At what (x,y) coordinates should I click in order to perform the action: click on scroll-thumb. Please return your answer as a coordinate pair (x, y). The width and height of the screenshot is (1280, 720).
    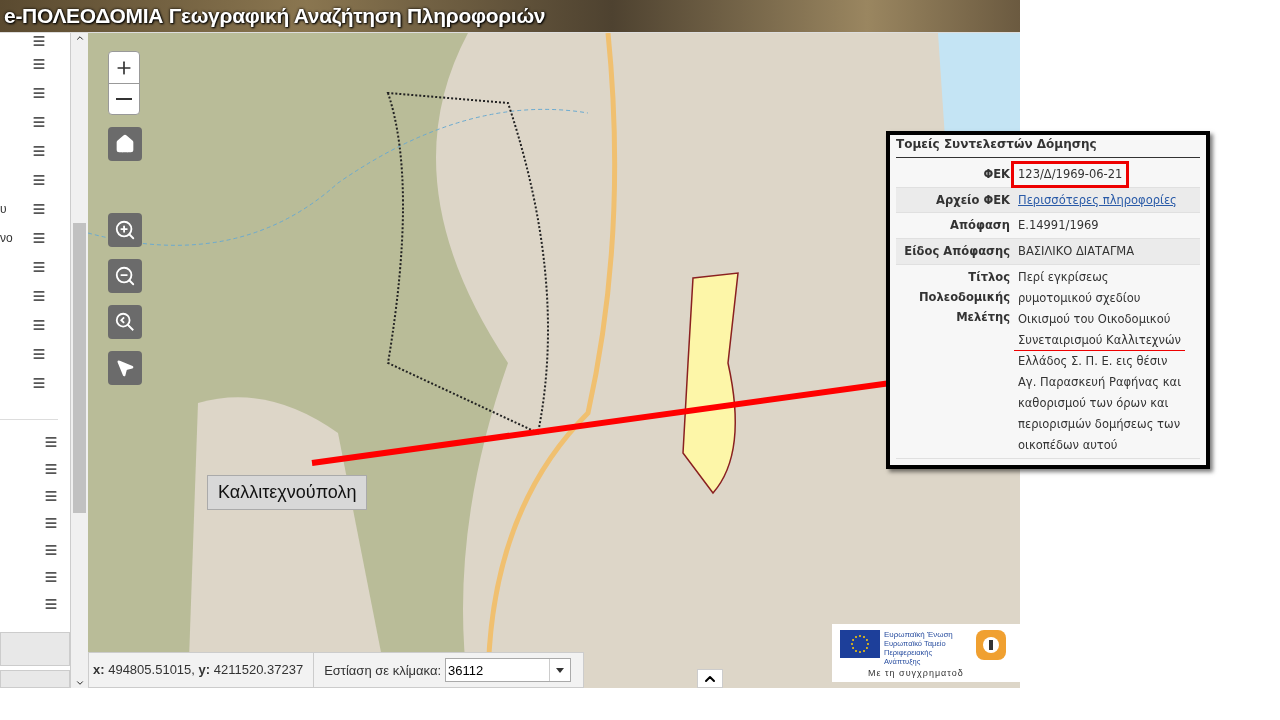
    Looking at the image, I should click on (79, 368).